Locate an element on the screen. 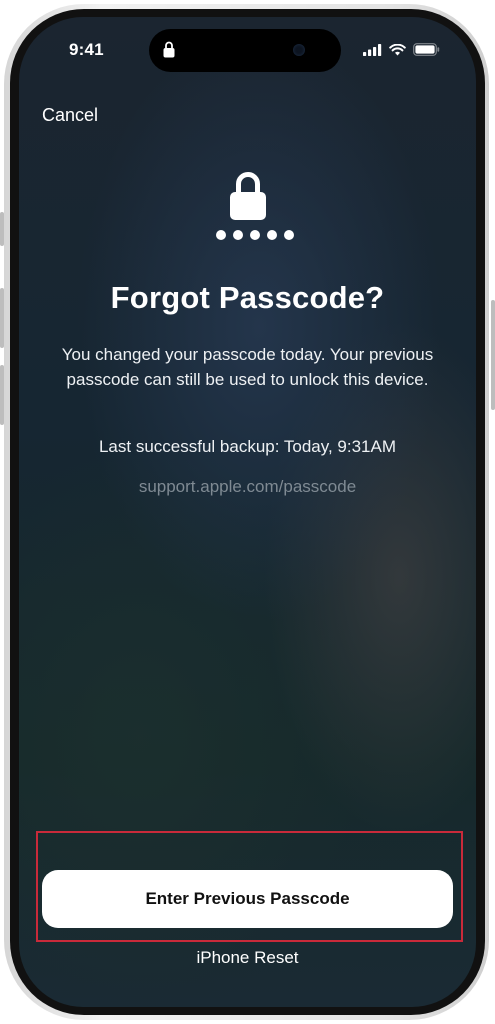  backup-status: Last successful backup: Today, 9:31AM is located at coordinates (247, 446).